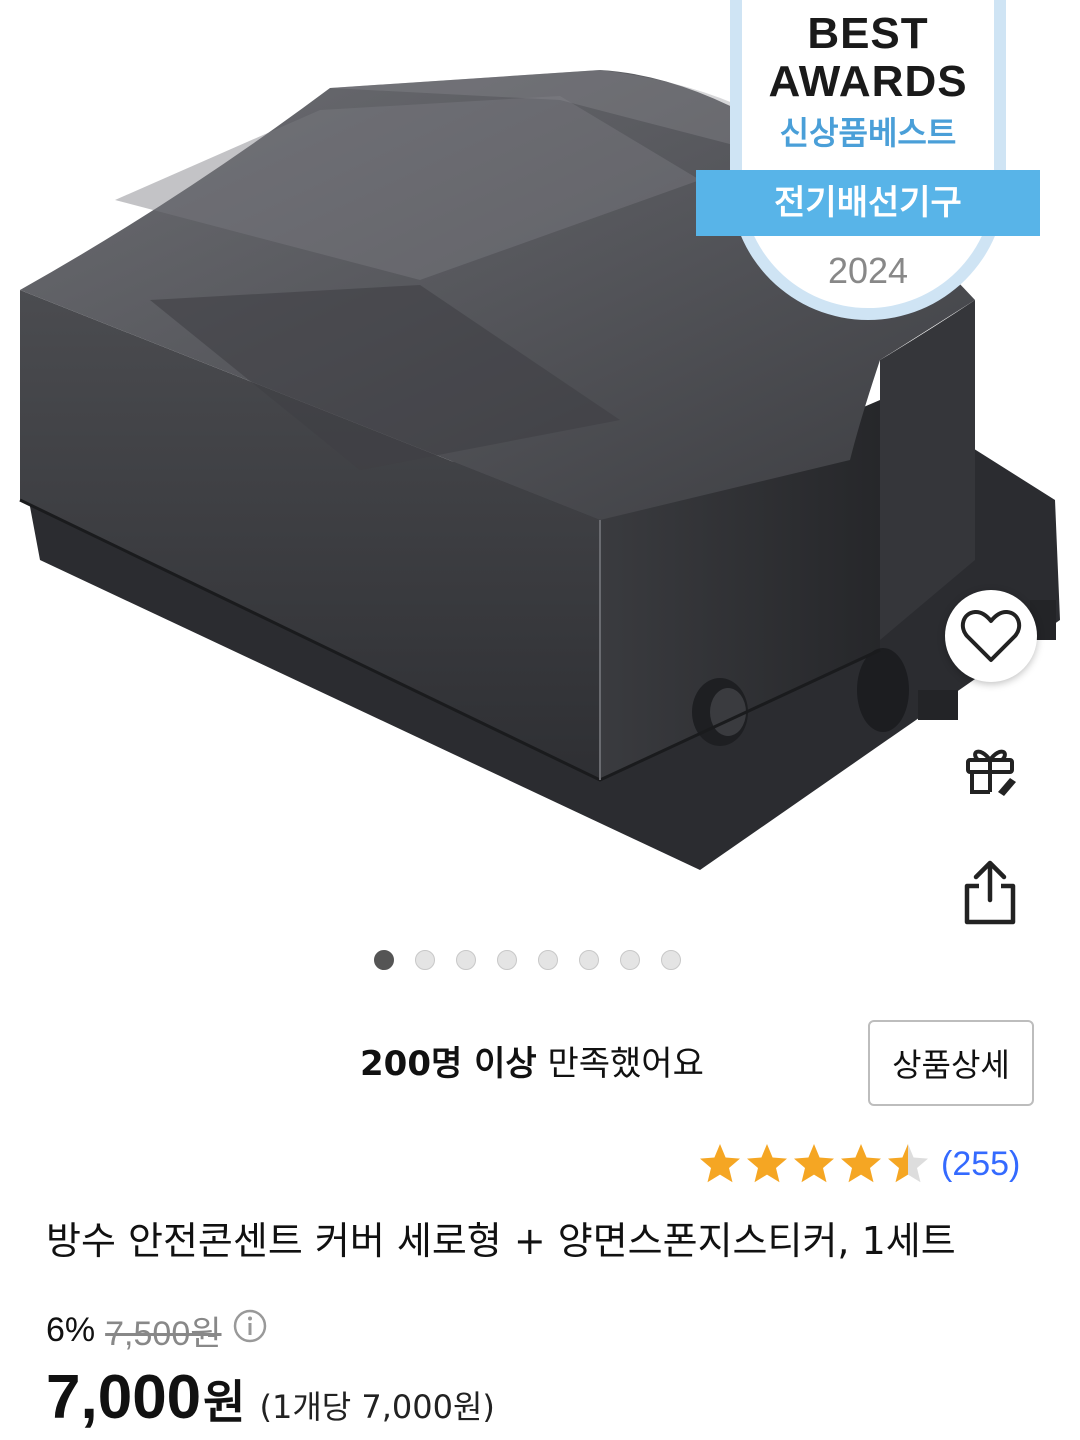 The height and width of the screenshot is (1440, 1080). Describe the element at coordinates (868, 165) in the screenshot. I see `best-award-badge: BEST AWARDS 신상품베스트 전기배선기구 2024` at that location.